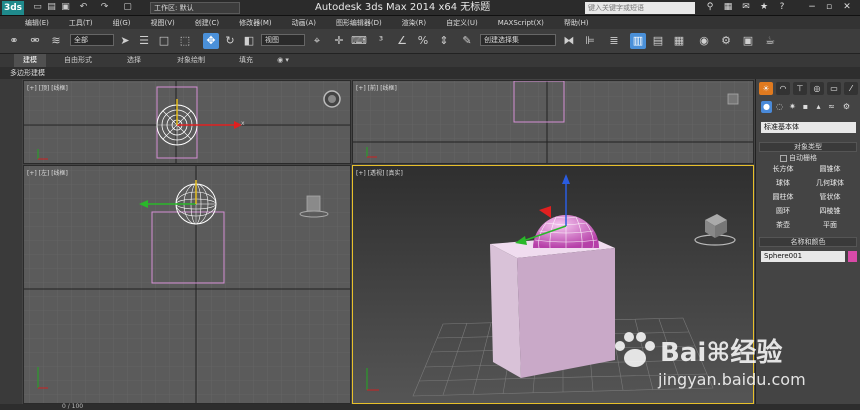 The image size is (860, 410). I want to click on plane-button: 平面, so click(830, 225).